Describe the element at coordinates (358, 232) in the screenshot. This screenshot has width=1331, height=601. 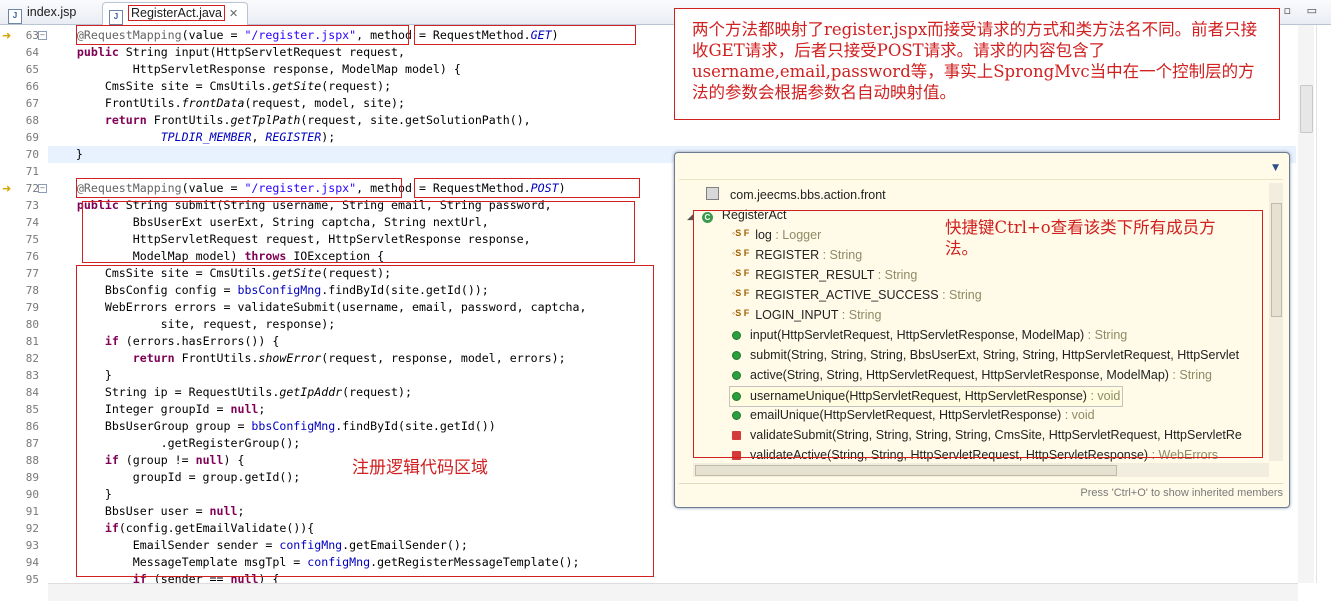
I see `annotation-box-submit-params` at that location.